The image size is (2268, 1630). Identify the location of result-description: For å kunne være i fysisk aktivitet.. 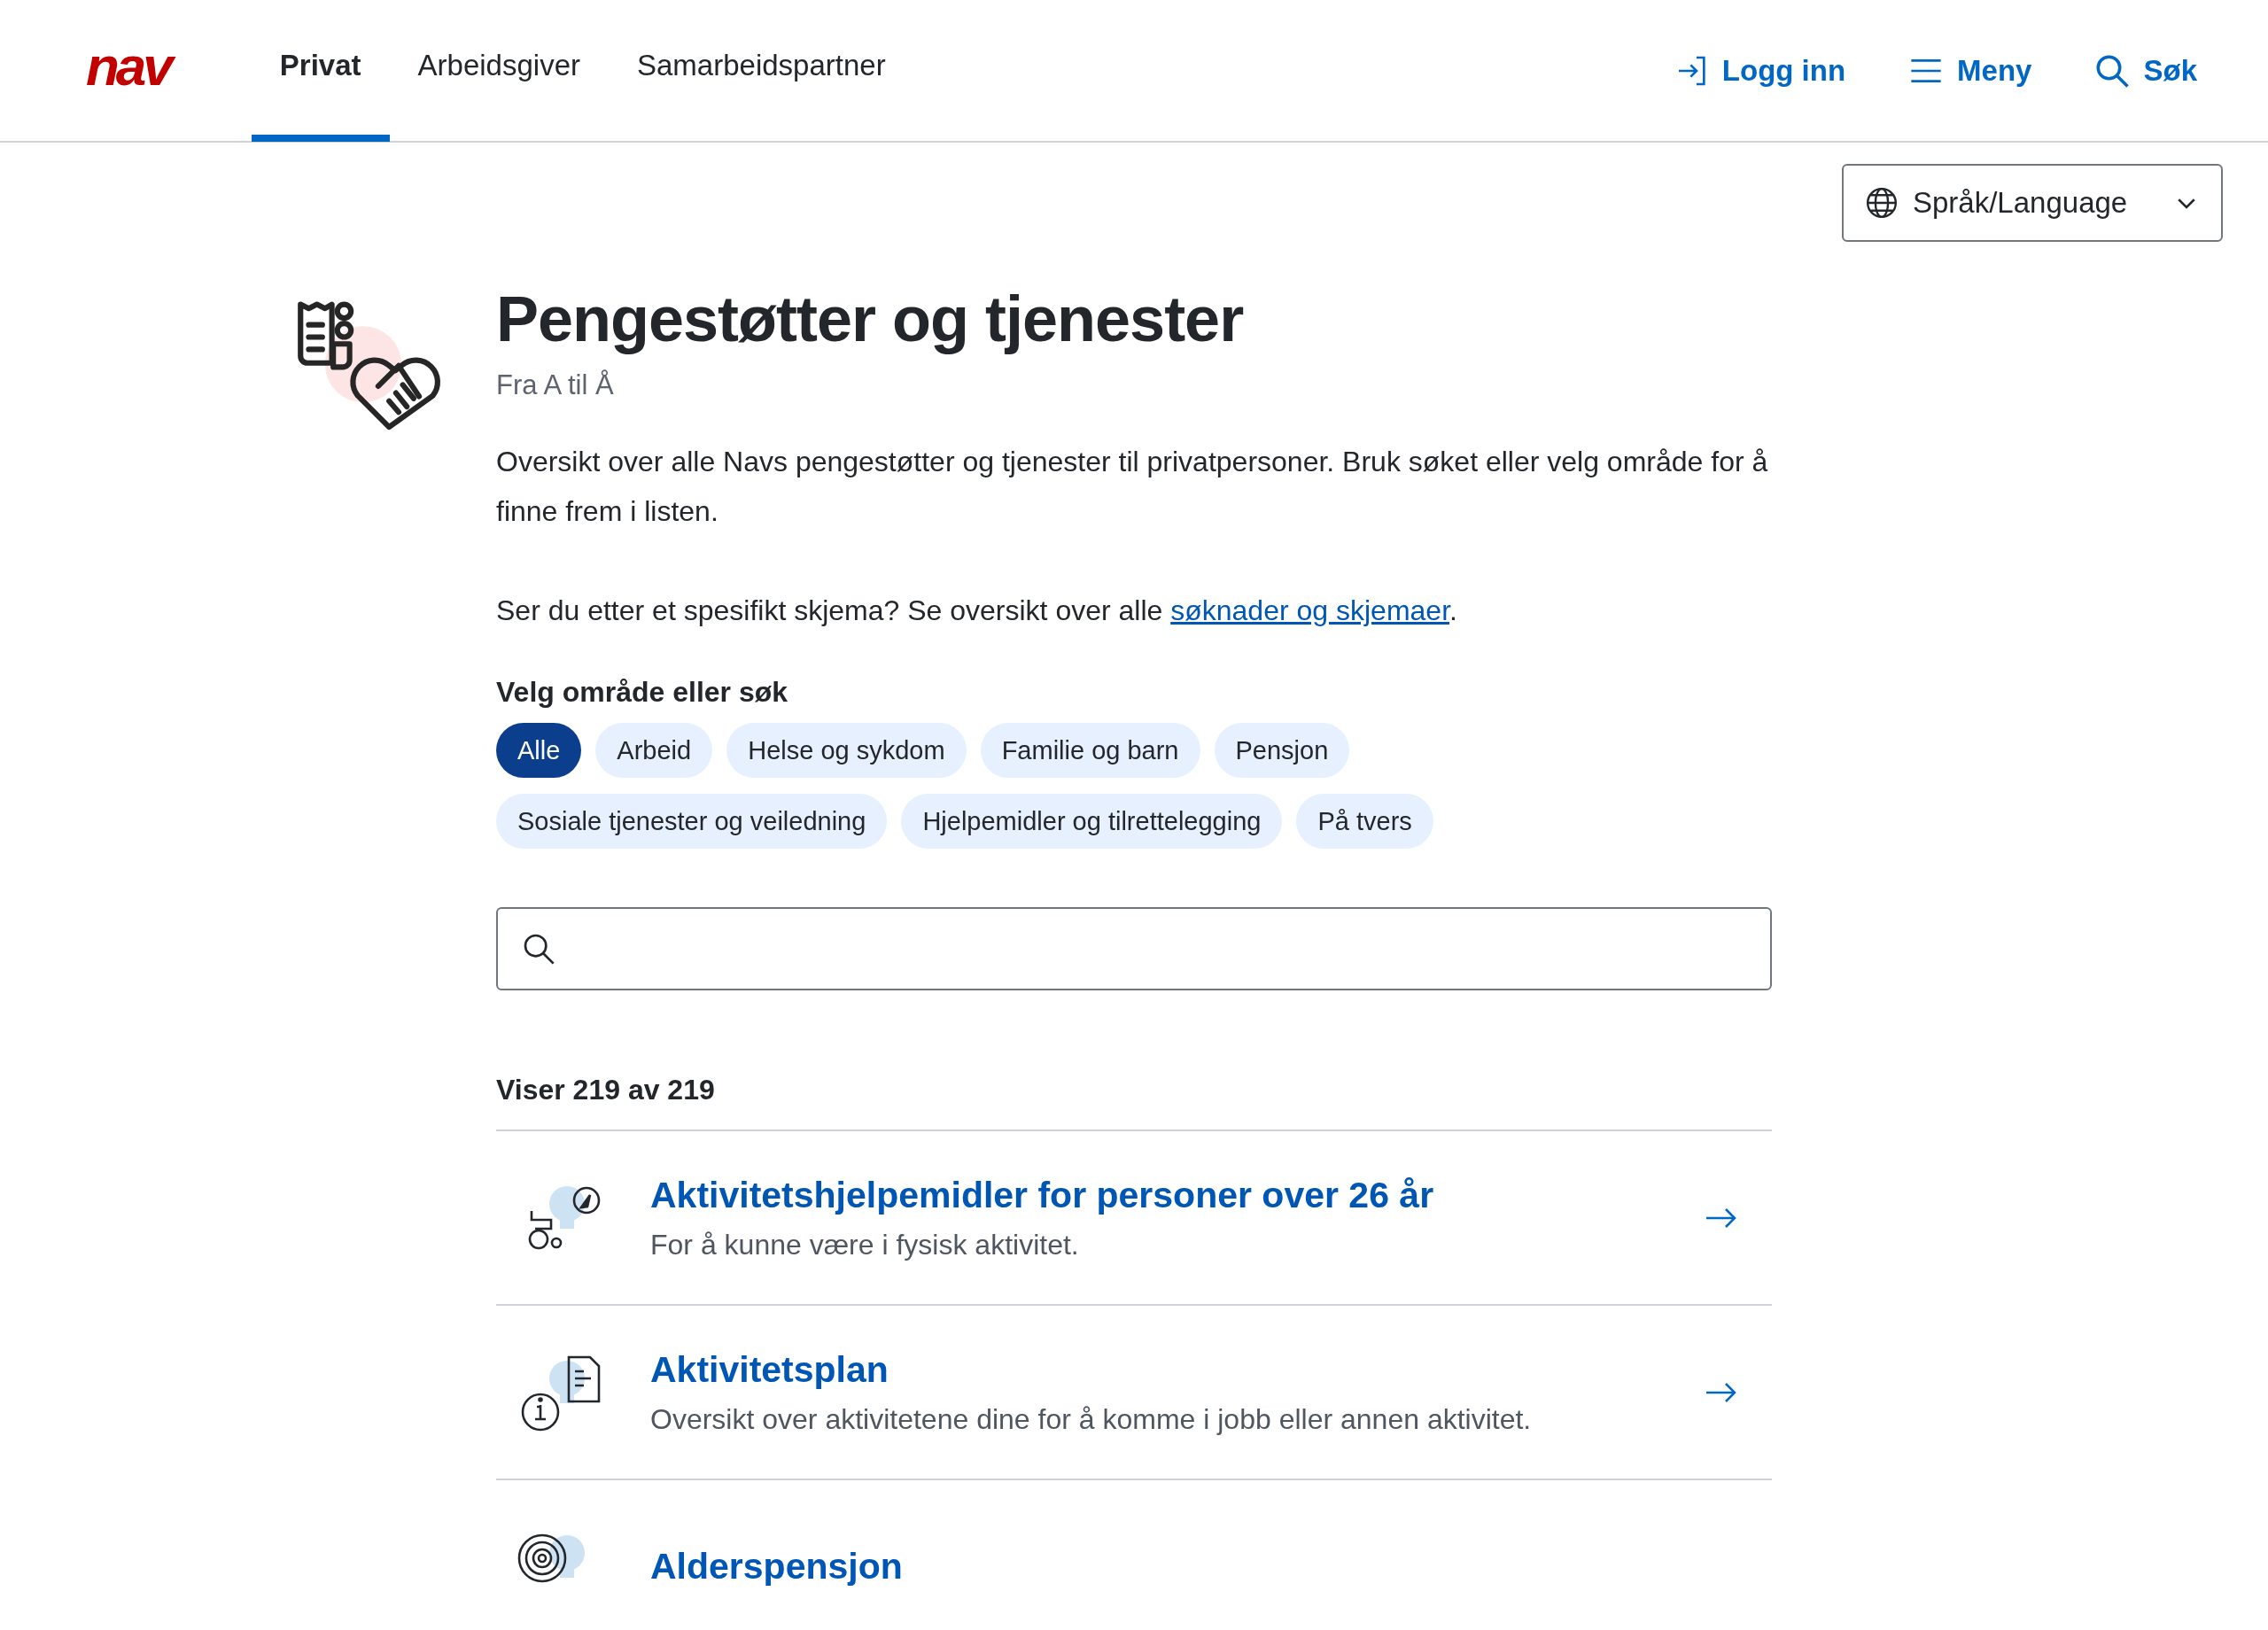
(865, 1244).